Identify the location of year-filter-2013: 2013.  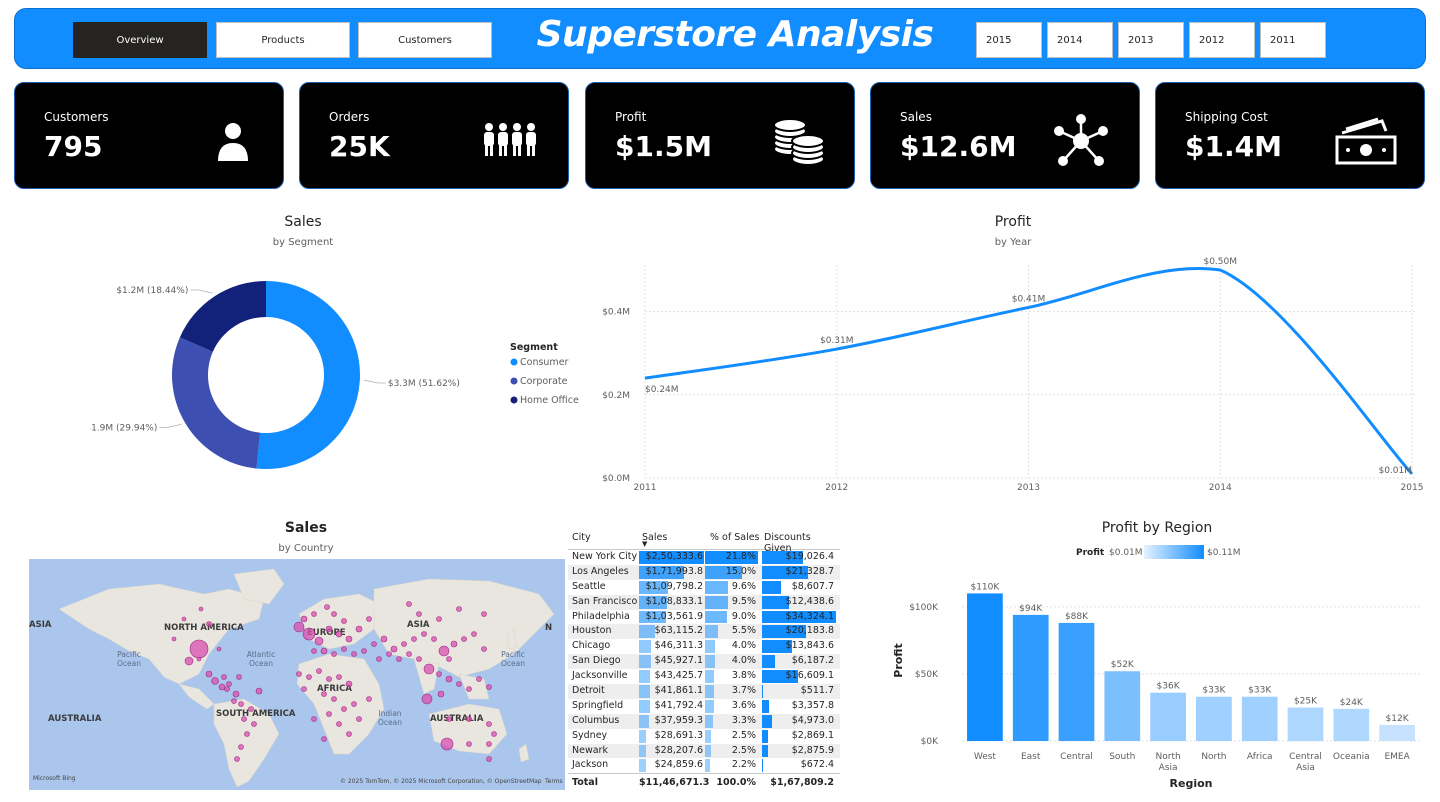
(1151, 40).